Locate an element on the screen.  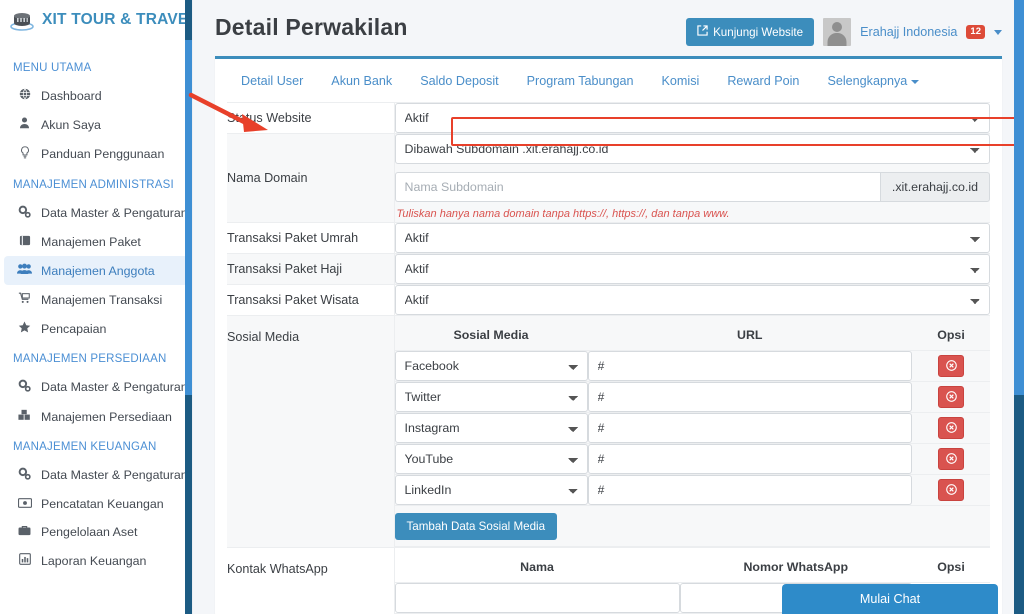
visit-website-button: Kunjungi Website is located at coordinates (750, 32).